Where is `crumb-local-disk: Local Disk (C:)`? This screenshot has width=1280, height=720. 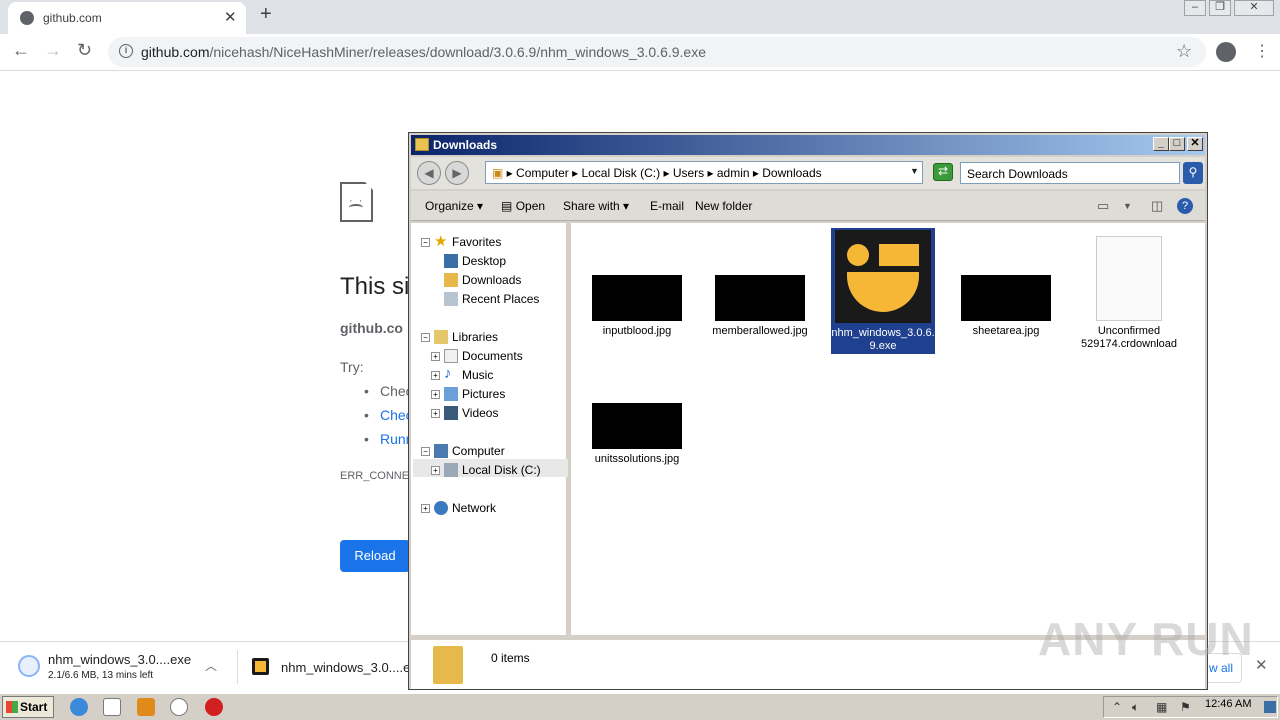
crumb-local-disk: Local Disk (C:) is located at coordinates (620, 173).